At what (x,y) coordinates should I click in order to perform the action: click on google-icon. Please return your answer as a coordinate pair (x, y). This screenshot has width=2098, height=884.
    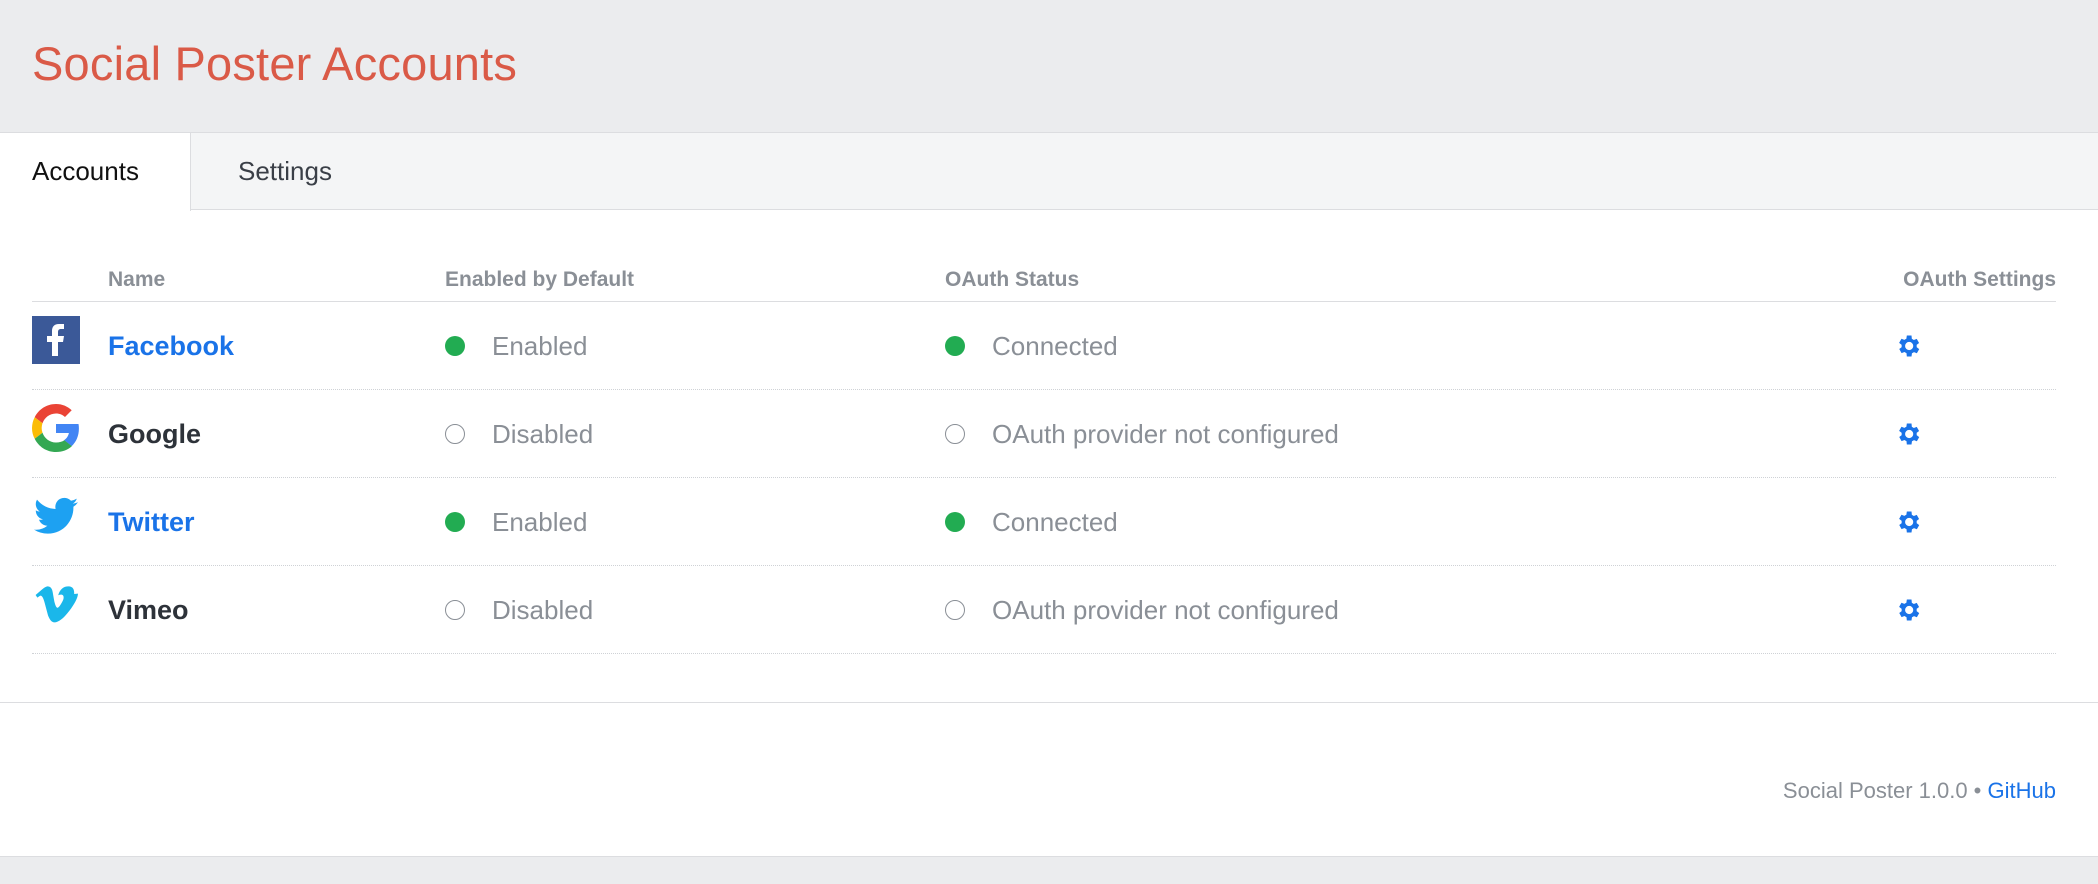
    Looking at the image, I should click on (55, 428).